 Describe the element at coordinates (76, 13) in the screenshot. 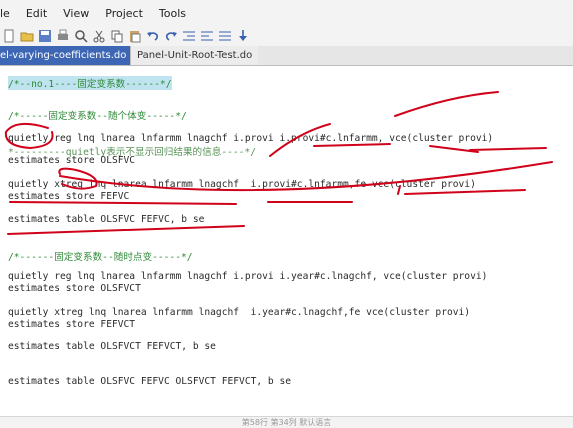

I see `menu-view: View` at that location.